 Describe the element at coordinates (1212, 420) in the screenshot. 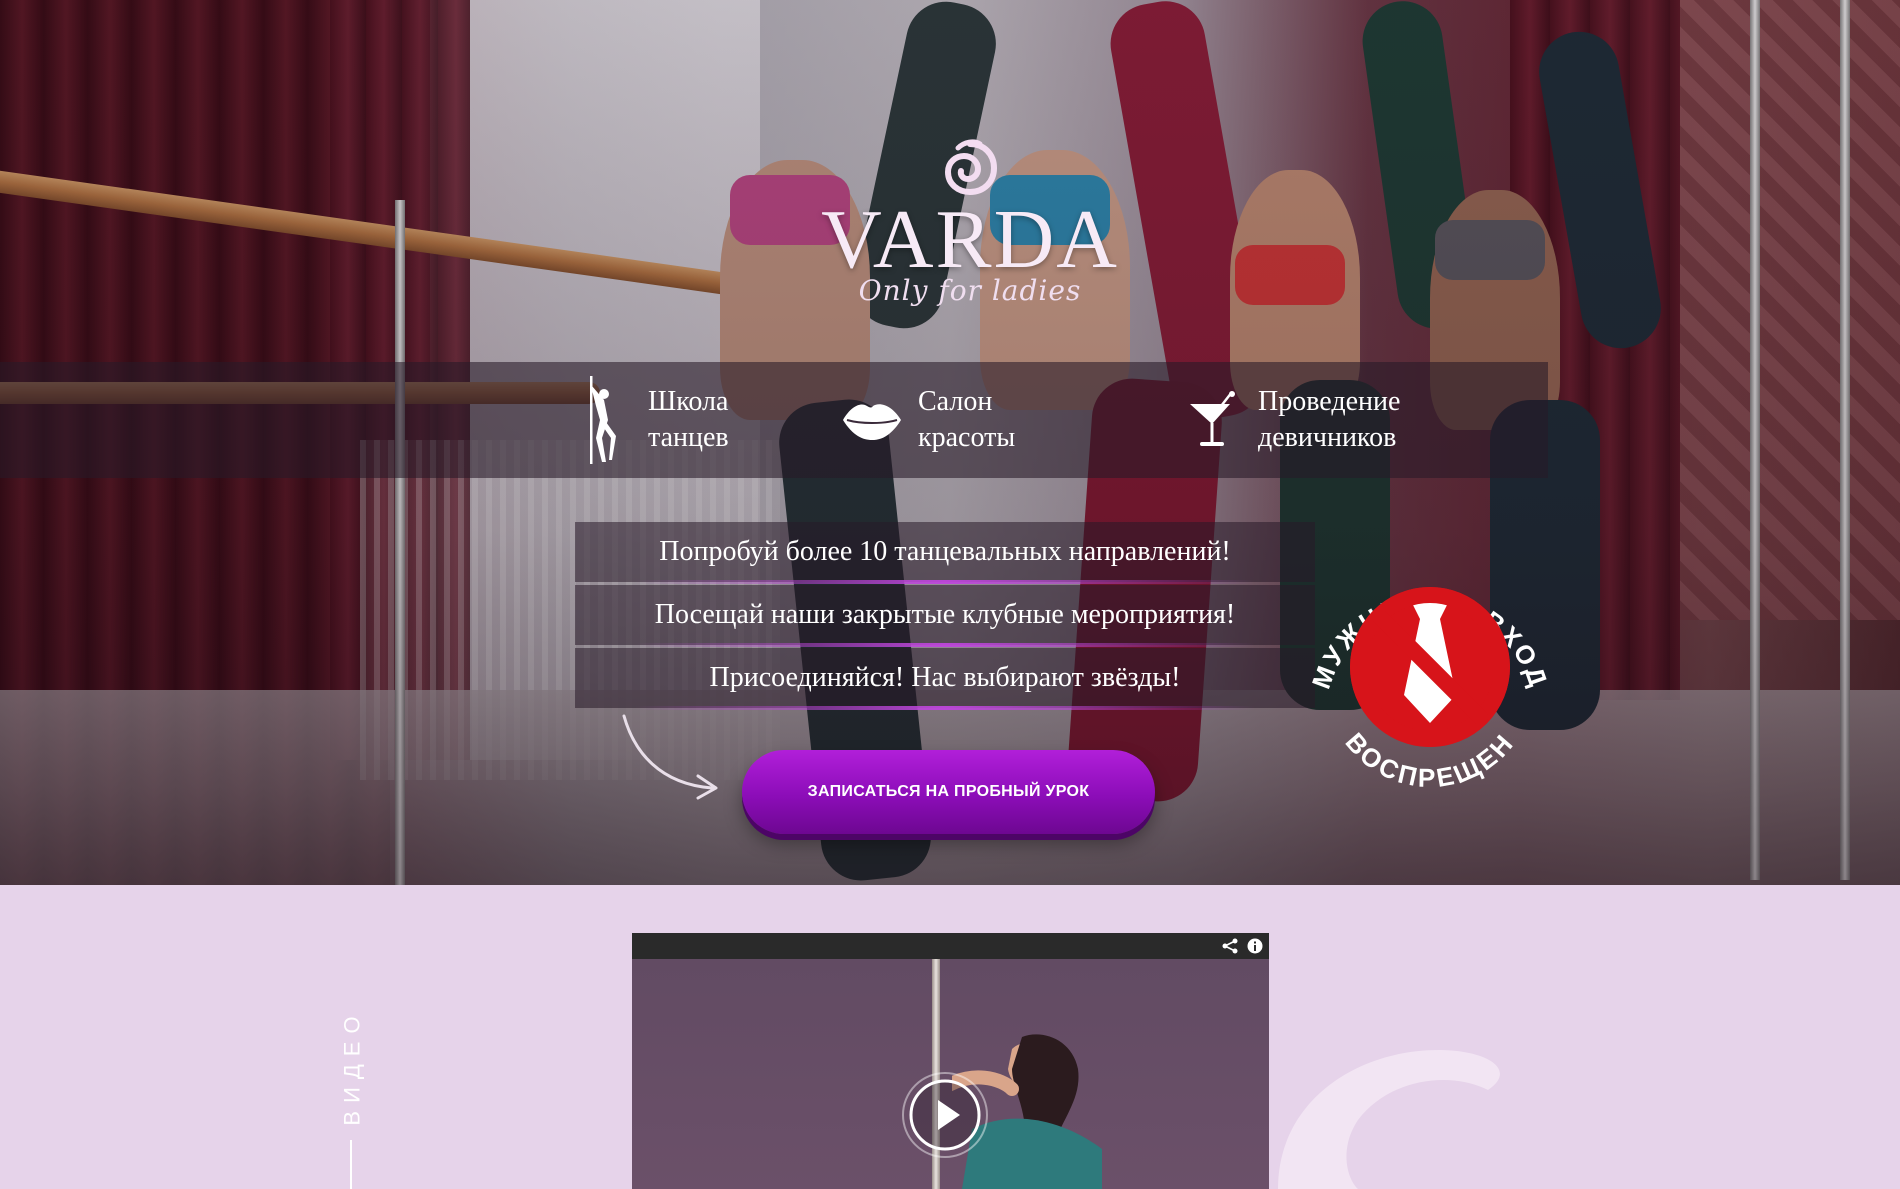

I see `cocktail-icon` at that location.